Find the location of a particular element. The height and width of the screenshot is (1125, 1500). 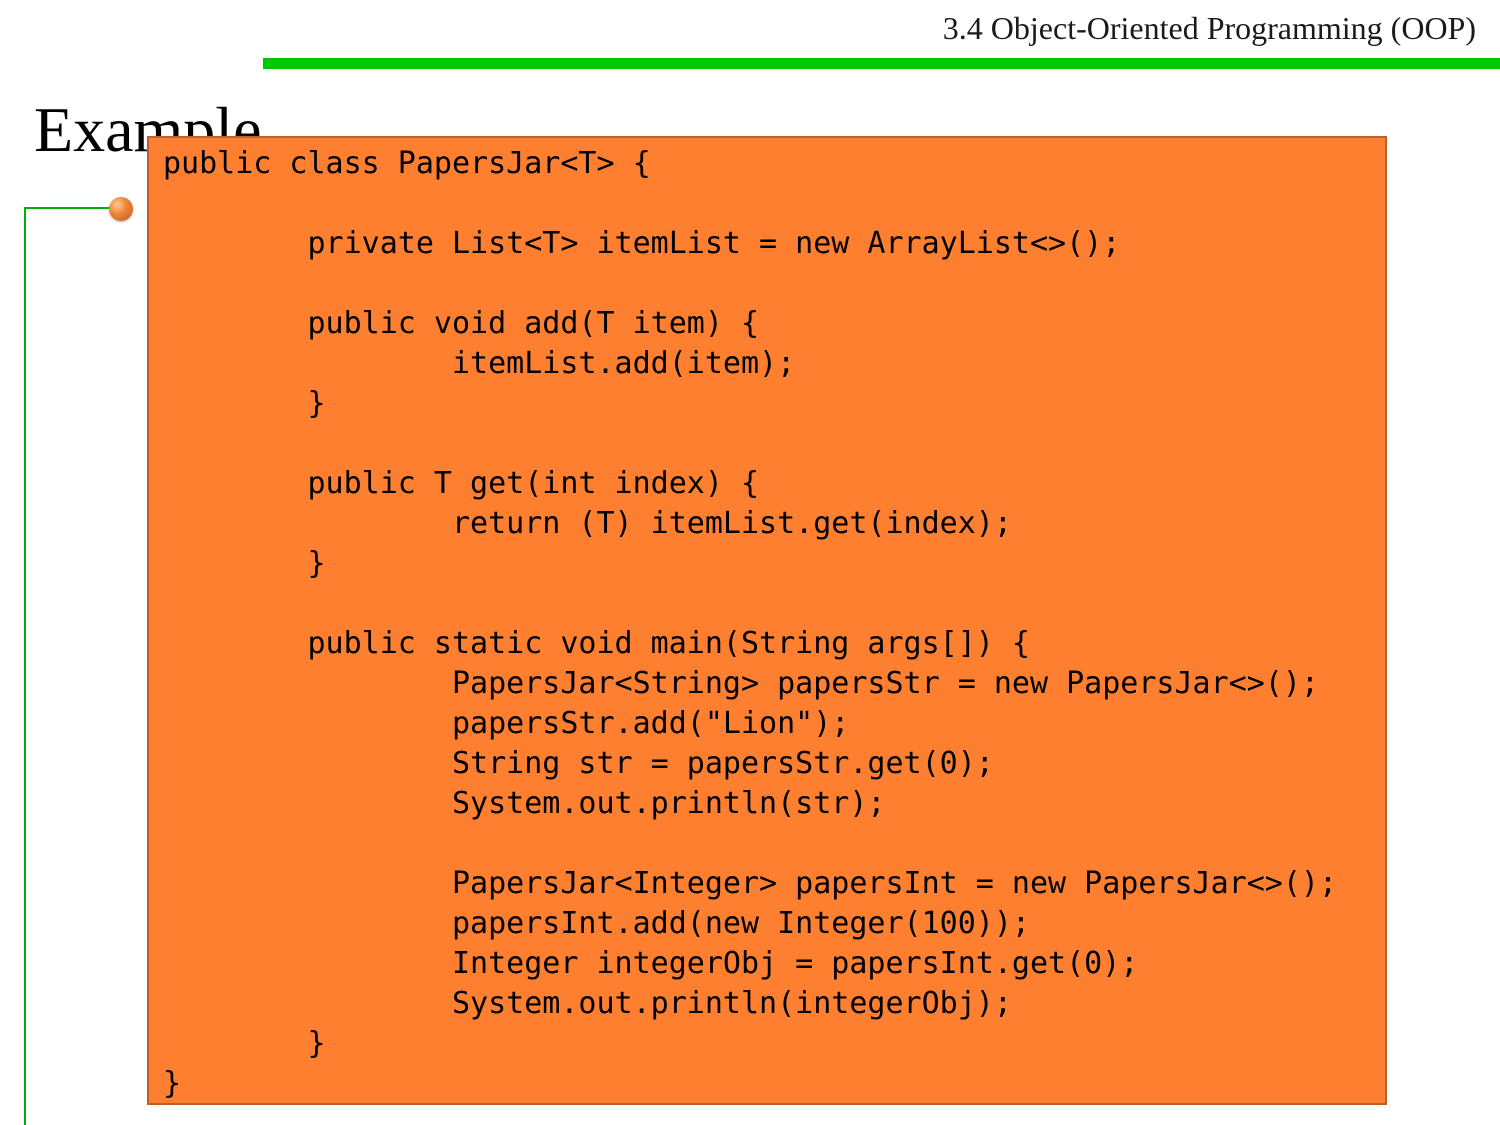

code-line: System.out.println(integerObj); is located at coordinates (587, 1003).